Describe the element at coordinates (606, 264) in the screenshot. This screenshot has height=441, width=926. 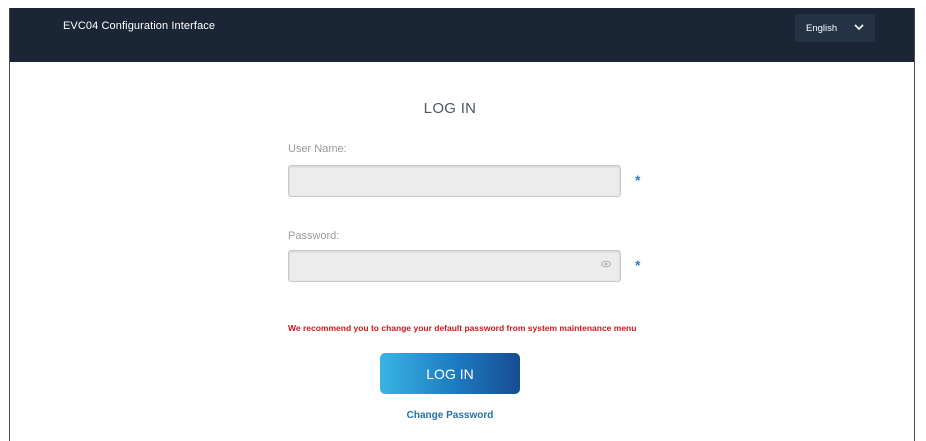
I see `eye-icon` at that location.